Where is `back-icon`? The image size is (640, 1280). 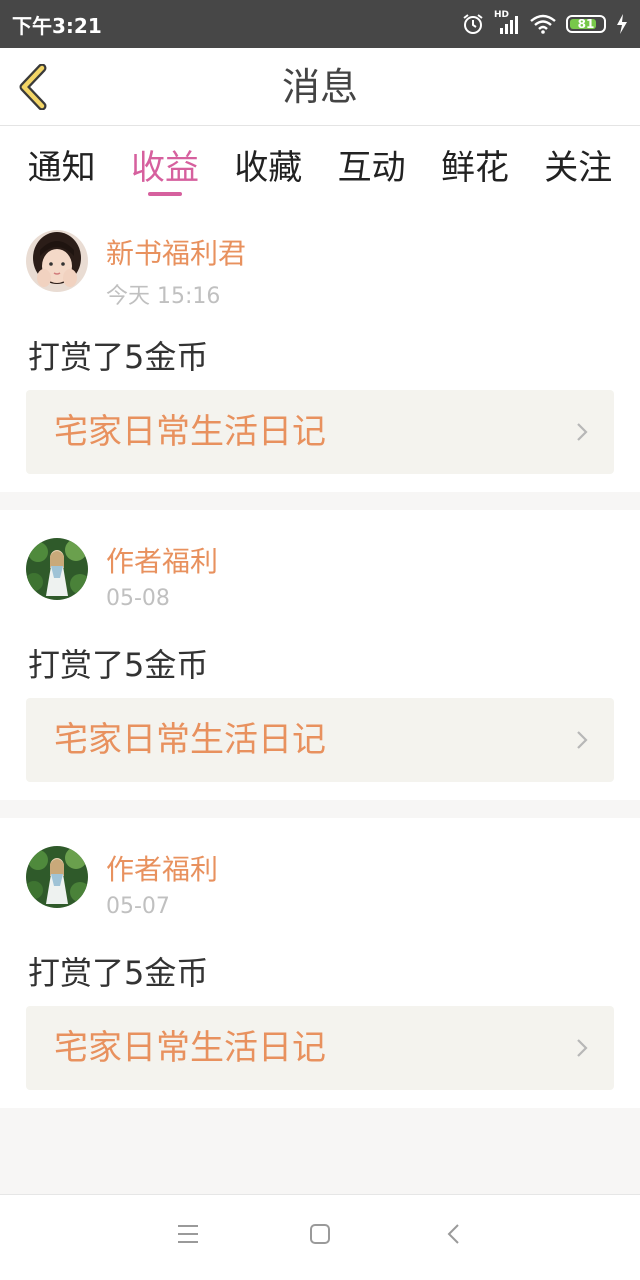
back-icon is located at coordinates (453, 1234).